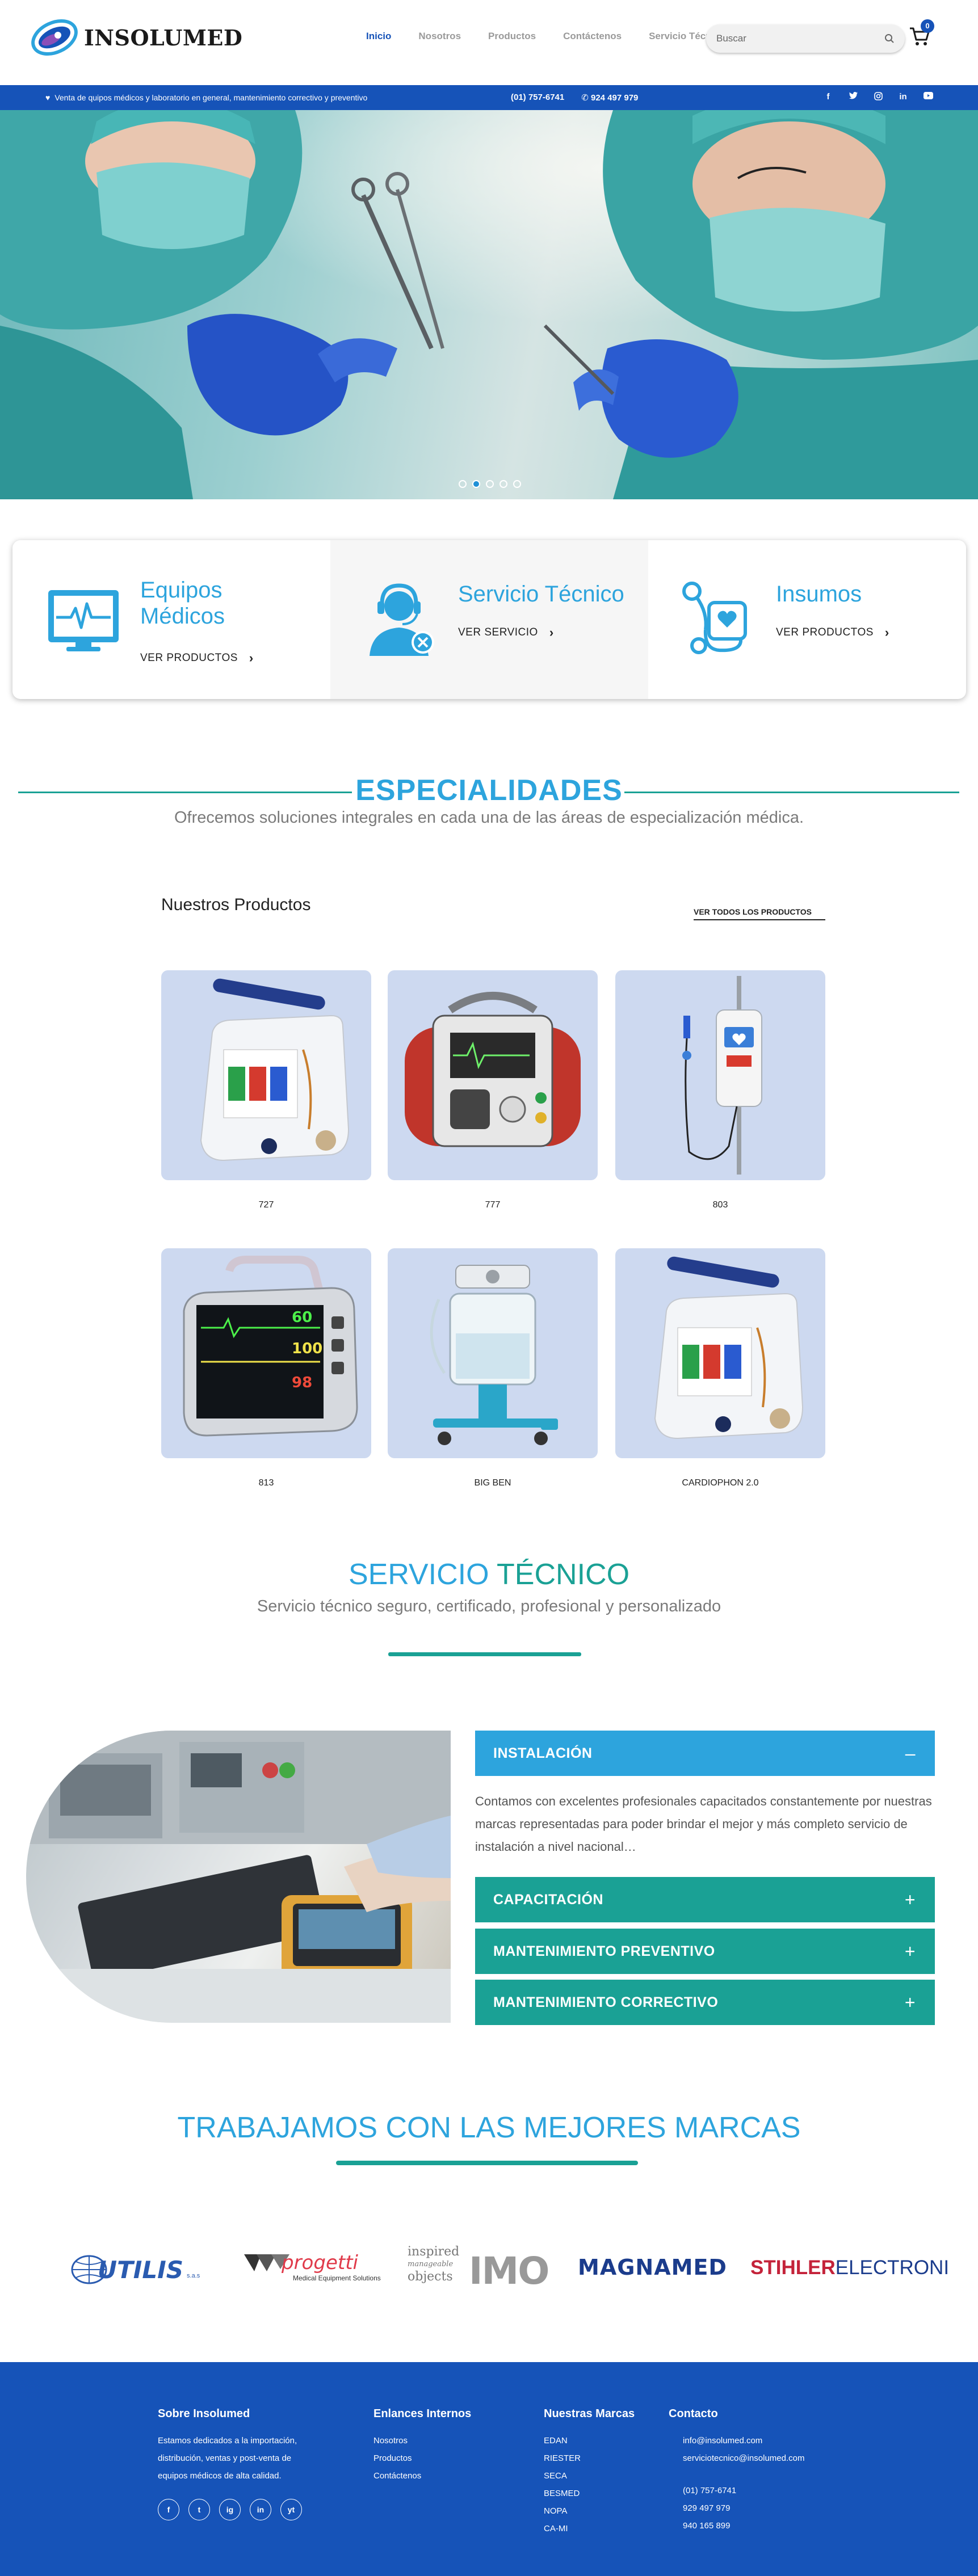 This screenshot has width=978, height=2576. What do you see at coordinates (266, 1205) in the screenshot?
I see `product-name: 727` at bounding box center [266, 1205].